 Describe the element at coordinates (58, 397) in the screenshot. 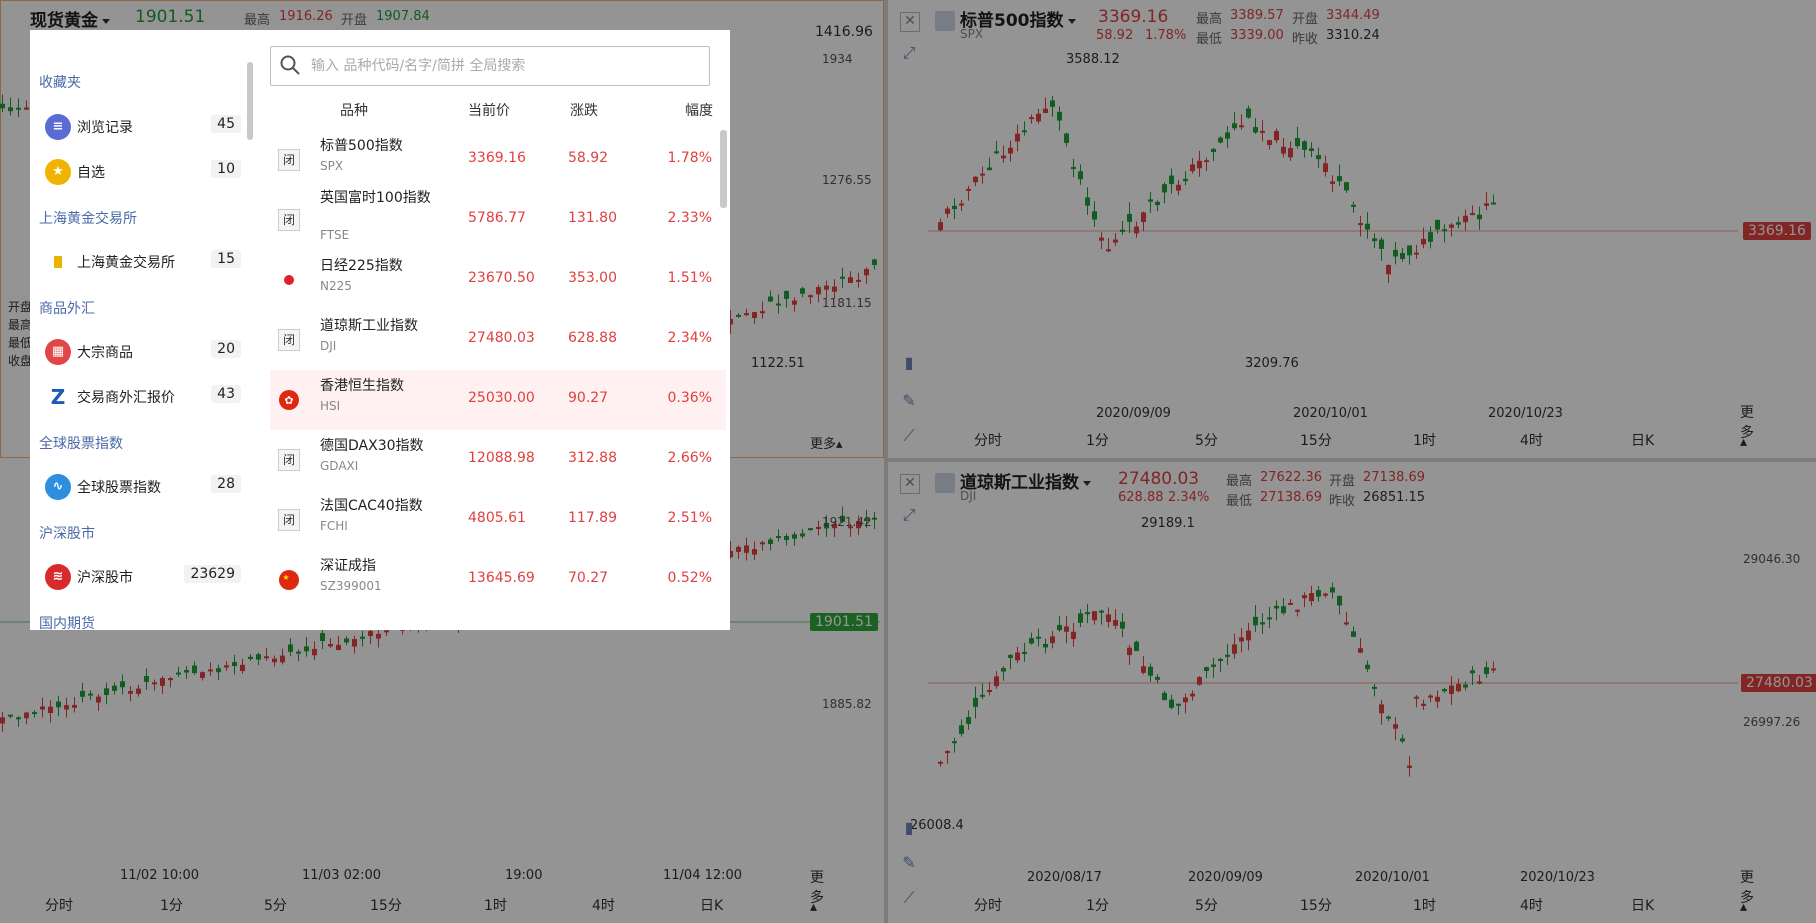

I see `forex-icon: Z` at that location.